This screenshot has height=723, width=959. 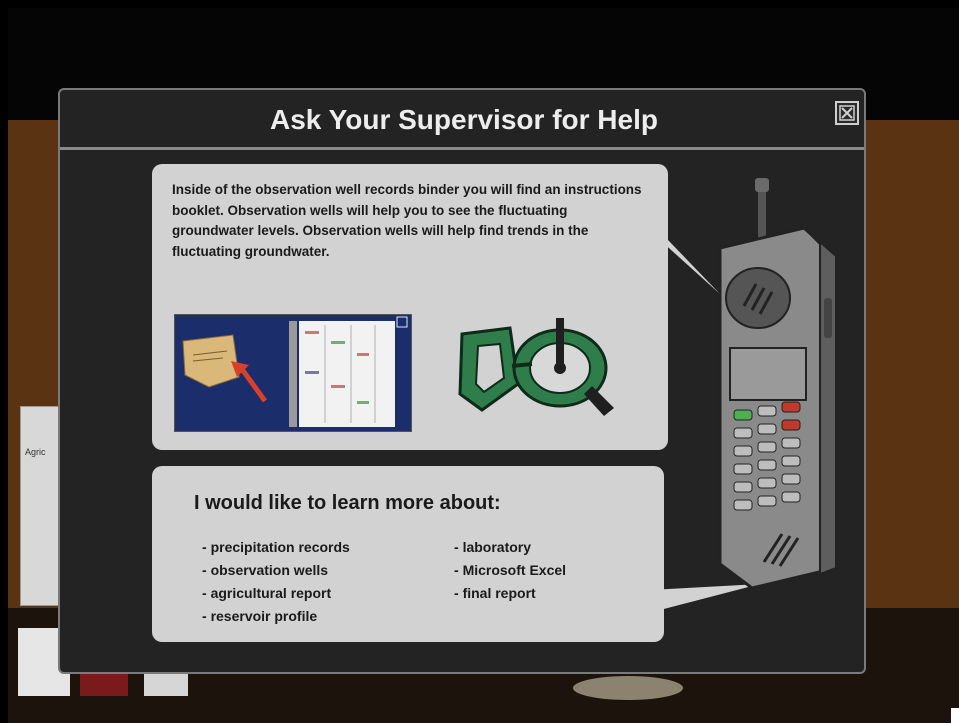 I want to click on corner-mark, so click(x=955, y=715).